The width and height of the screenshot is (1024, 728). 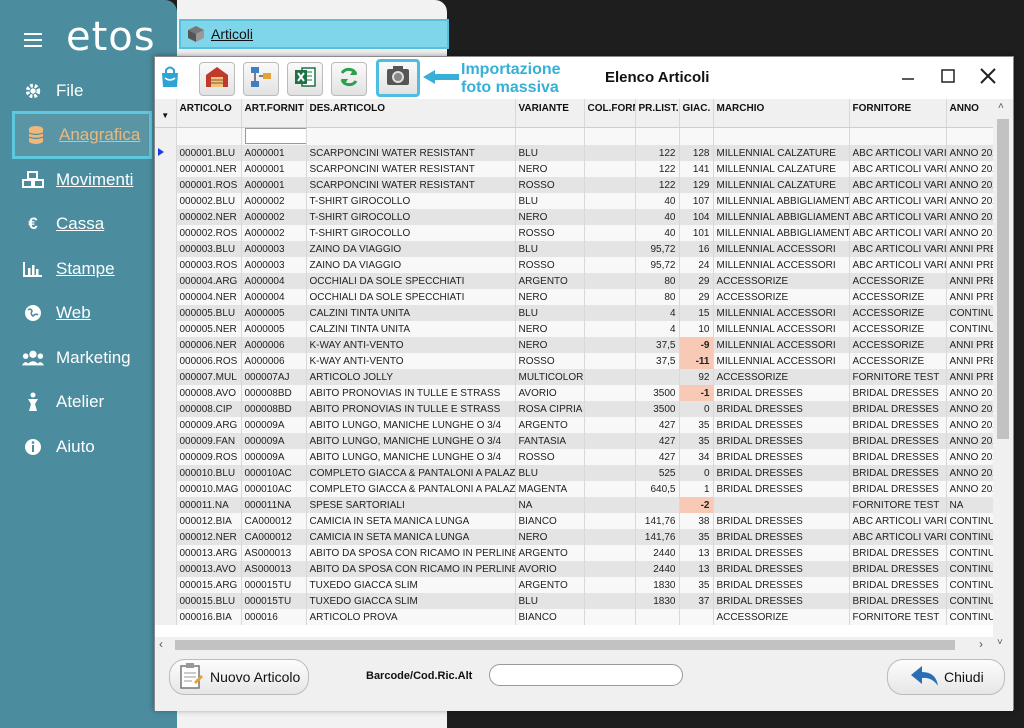 I want to click on table-cell: 000011.NA, so click(x=209, y=505).